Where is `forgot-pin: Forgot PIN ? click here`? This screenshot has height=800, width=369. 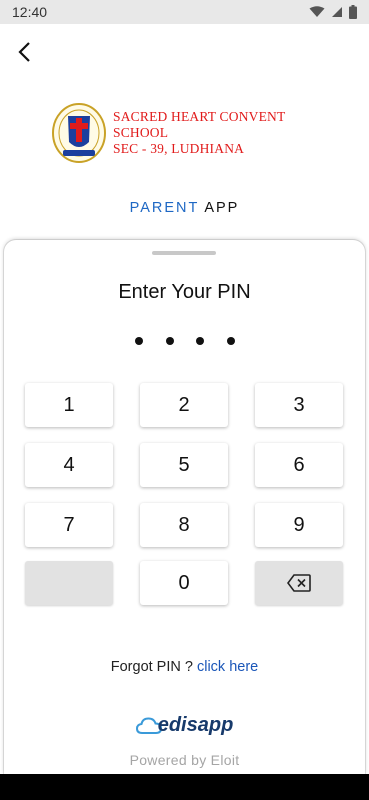 forgot-pin: Forgot PIN ? click here is located at coordinates (184, 667).